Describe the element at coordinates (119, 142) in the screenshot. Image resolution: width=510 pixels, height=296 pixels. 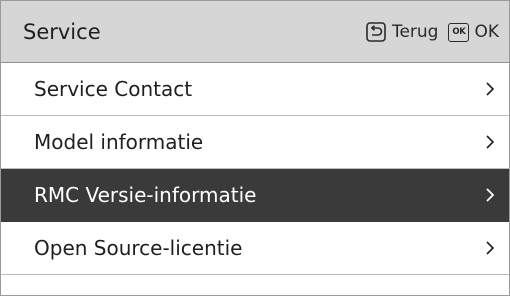
I see `menu-item-label: Model informatie` at that location.